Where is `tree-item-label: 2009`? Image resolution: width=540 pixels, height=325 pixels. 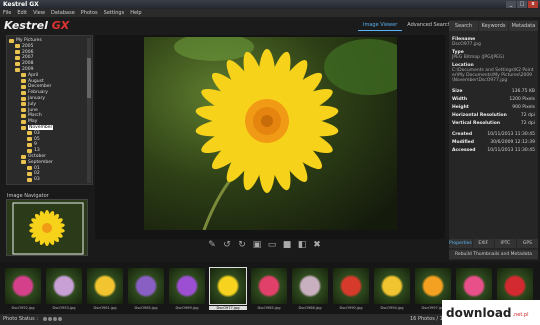 tree-item-label: 2009 is located at coordinates (28, 69).